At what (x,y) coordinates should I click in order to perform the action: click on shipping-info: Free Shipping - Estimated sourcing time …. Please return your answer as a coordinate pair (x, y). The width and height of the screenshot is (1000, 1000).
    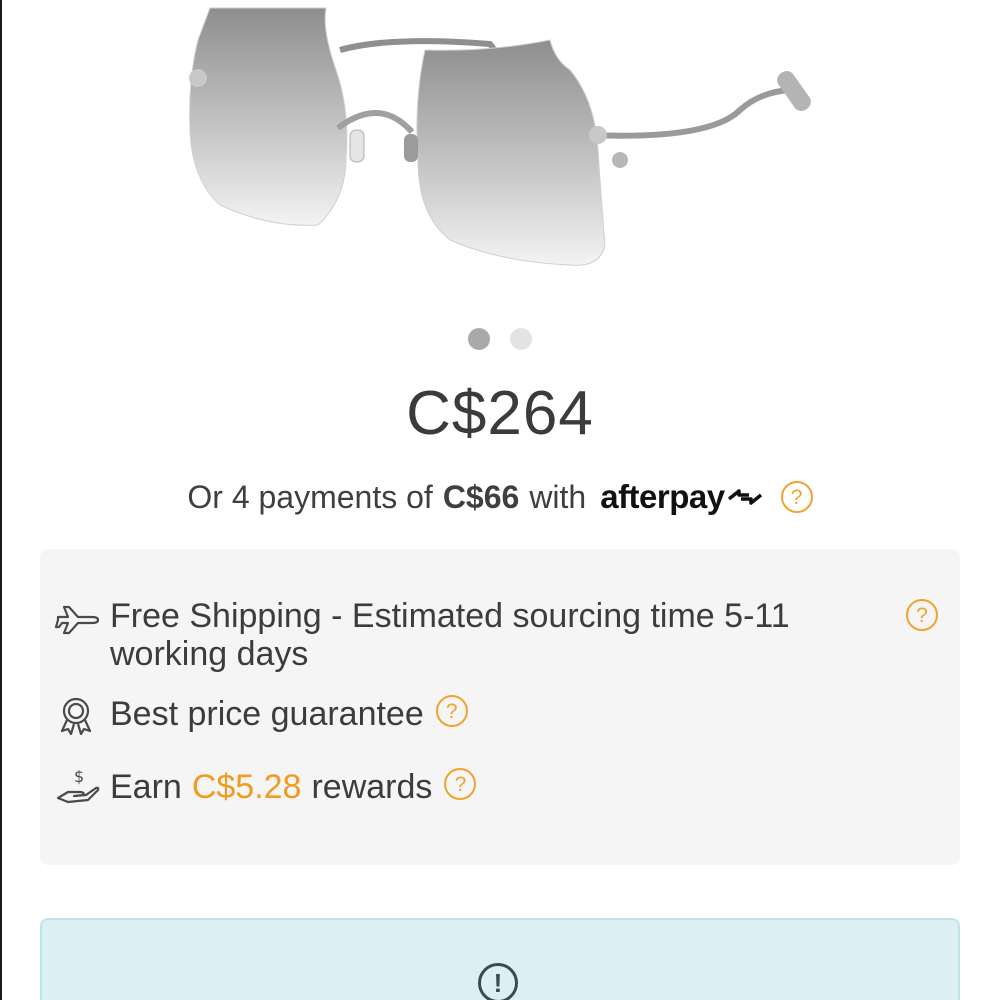
    Looking at the image, I should click on (464, 635).